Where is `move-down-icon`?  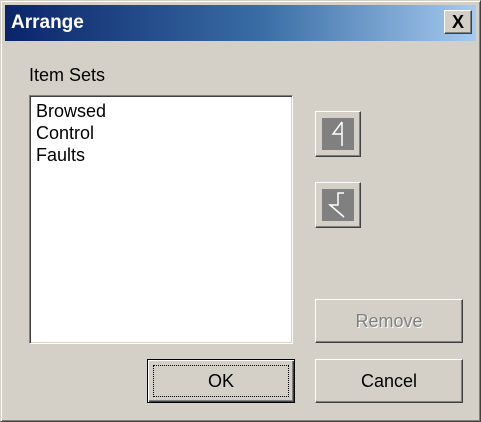
move-down-icon is located at coordinates (338, 205).